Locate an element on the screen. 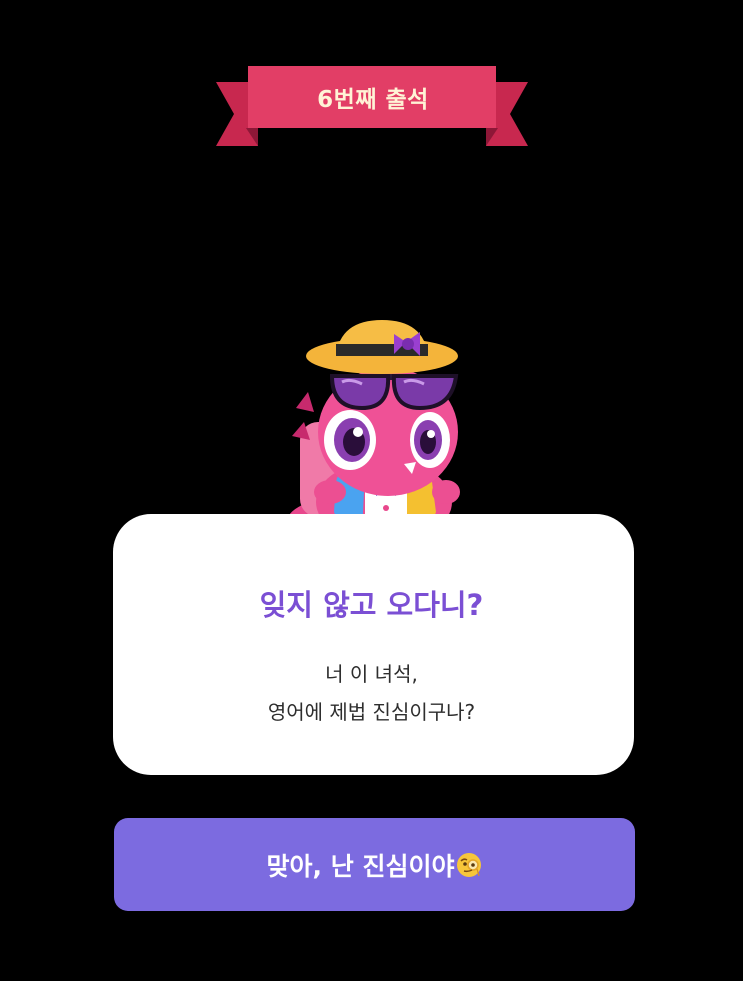 The height and width of the screenshot is (981, 743). confirm-button: 맞아, 난 진심이야 is located at coordinates (374, 864).